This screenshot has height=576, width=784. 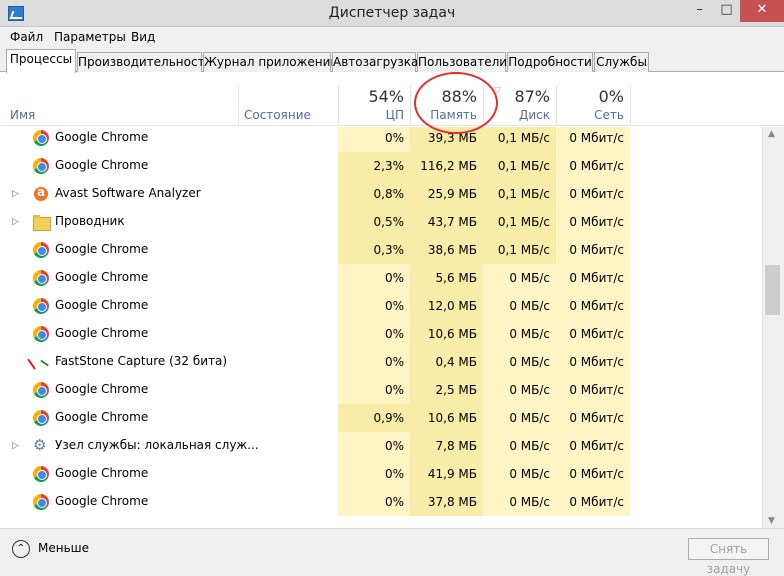 What do you see at coordinates (630, 106) in the screenshot?
I see `column-separator` at bounding box center [630, 106].